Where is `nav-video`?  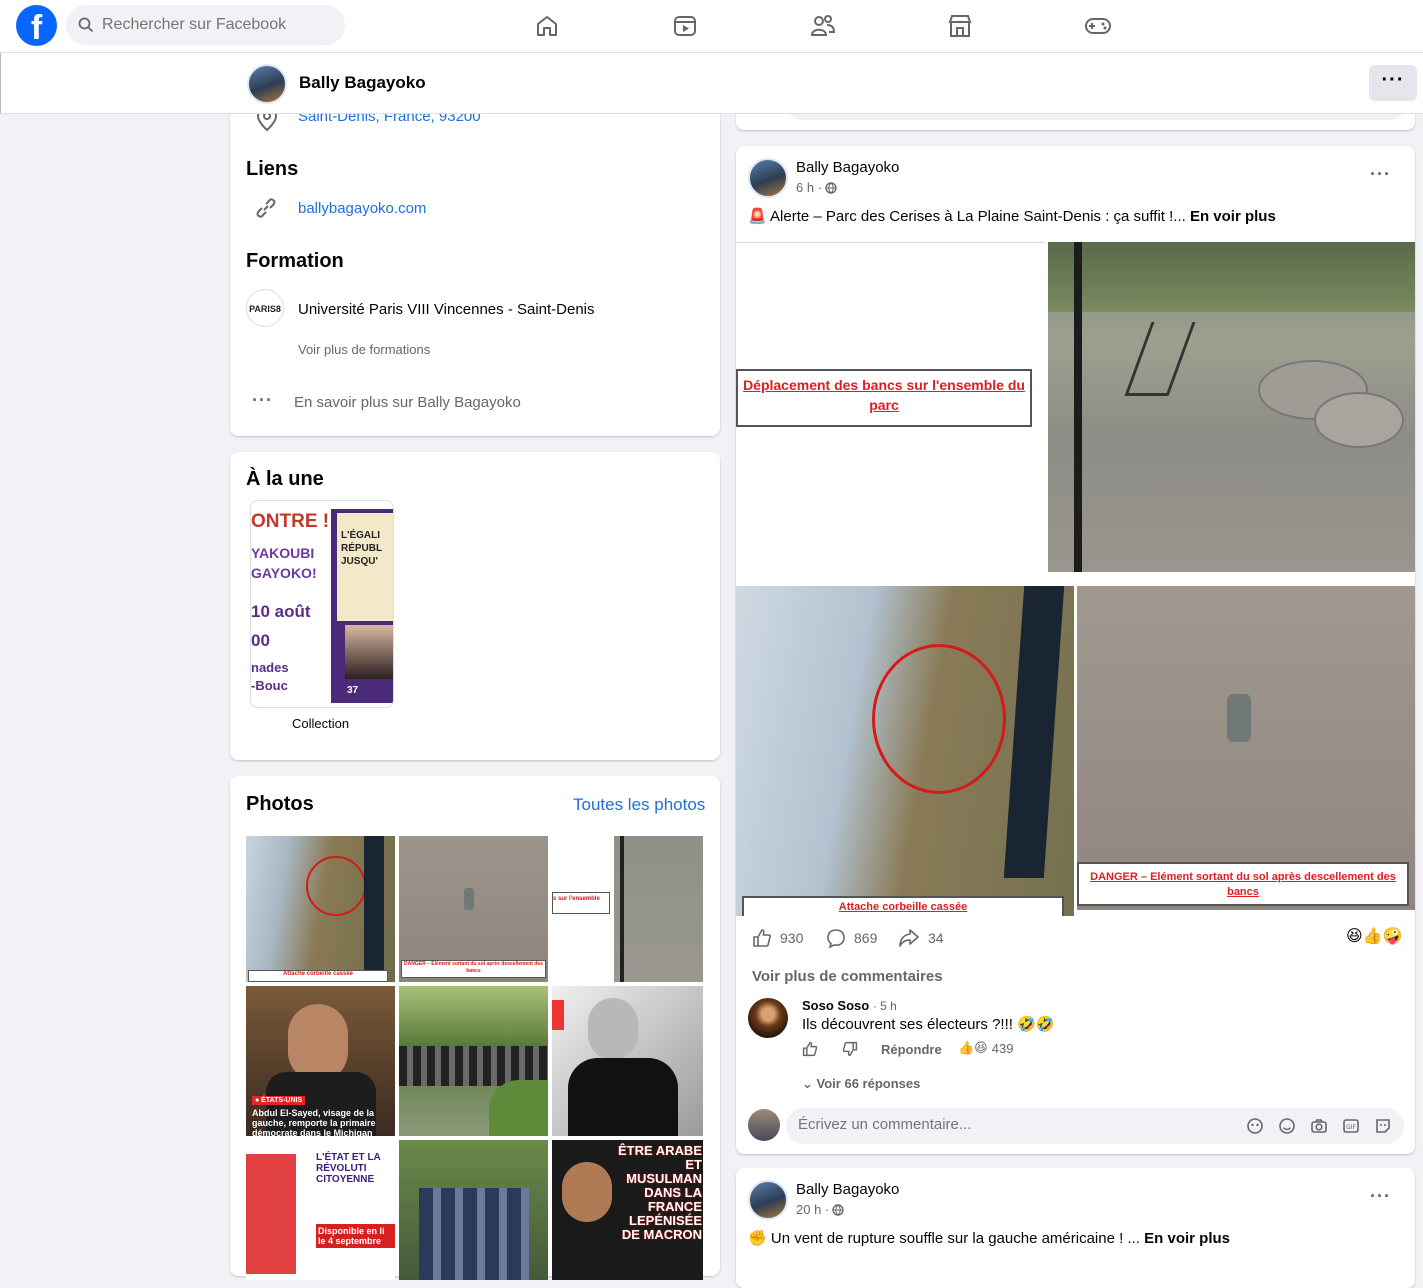 nav-video is located at coordinates (685, 26).